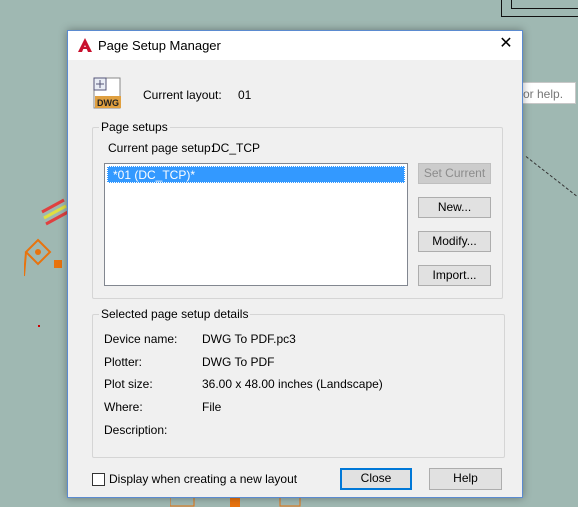 This screenshot has height=507, width=578. Describe the element at coordinates (256, 174) in the screenshot. I see `list-item: *01 (DC_TCP)*` at that location.